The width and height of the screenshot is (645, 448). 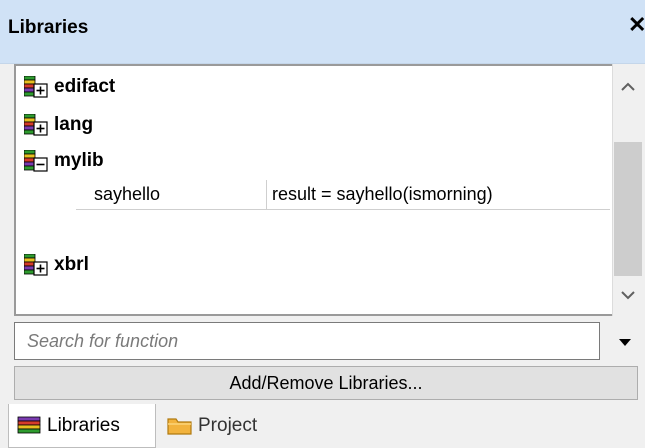 What do you see at coordinates (74, 124) in the screenshot?
I see `library-label: lang` at bounding box center [74, 124].